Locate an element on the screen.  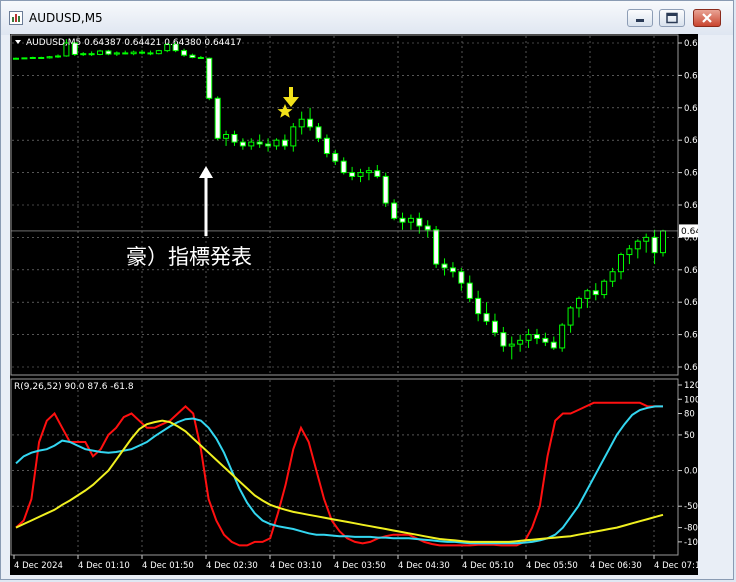
oscillator-tick-label: 100 is located at coordinates (691, 400).